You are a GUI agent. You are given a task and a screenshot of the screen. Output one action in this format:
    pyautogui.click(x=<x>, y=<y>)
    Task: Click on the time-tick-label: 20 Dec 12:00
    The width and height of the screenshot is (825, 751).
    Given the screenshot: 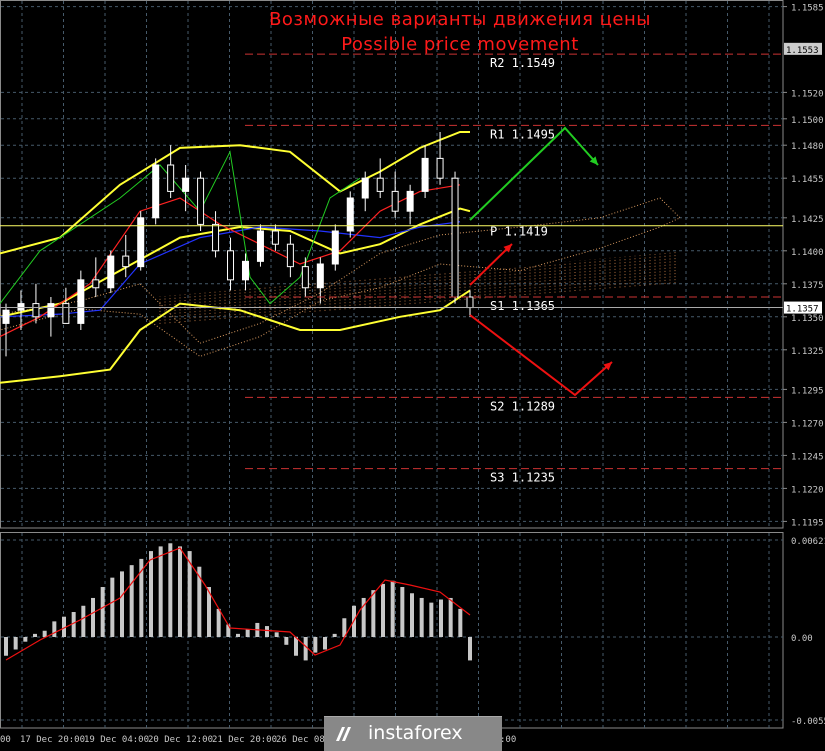 What is the action you would take?
    pyautogui.click(x=180, y=740)
    